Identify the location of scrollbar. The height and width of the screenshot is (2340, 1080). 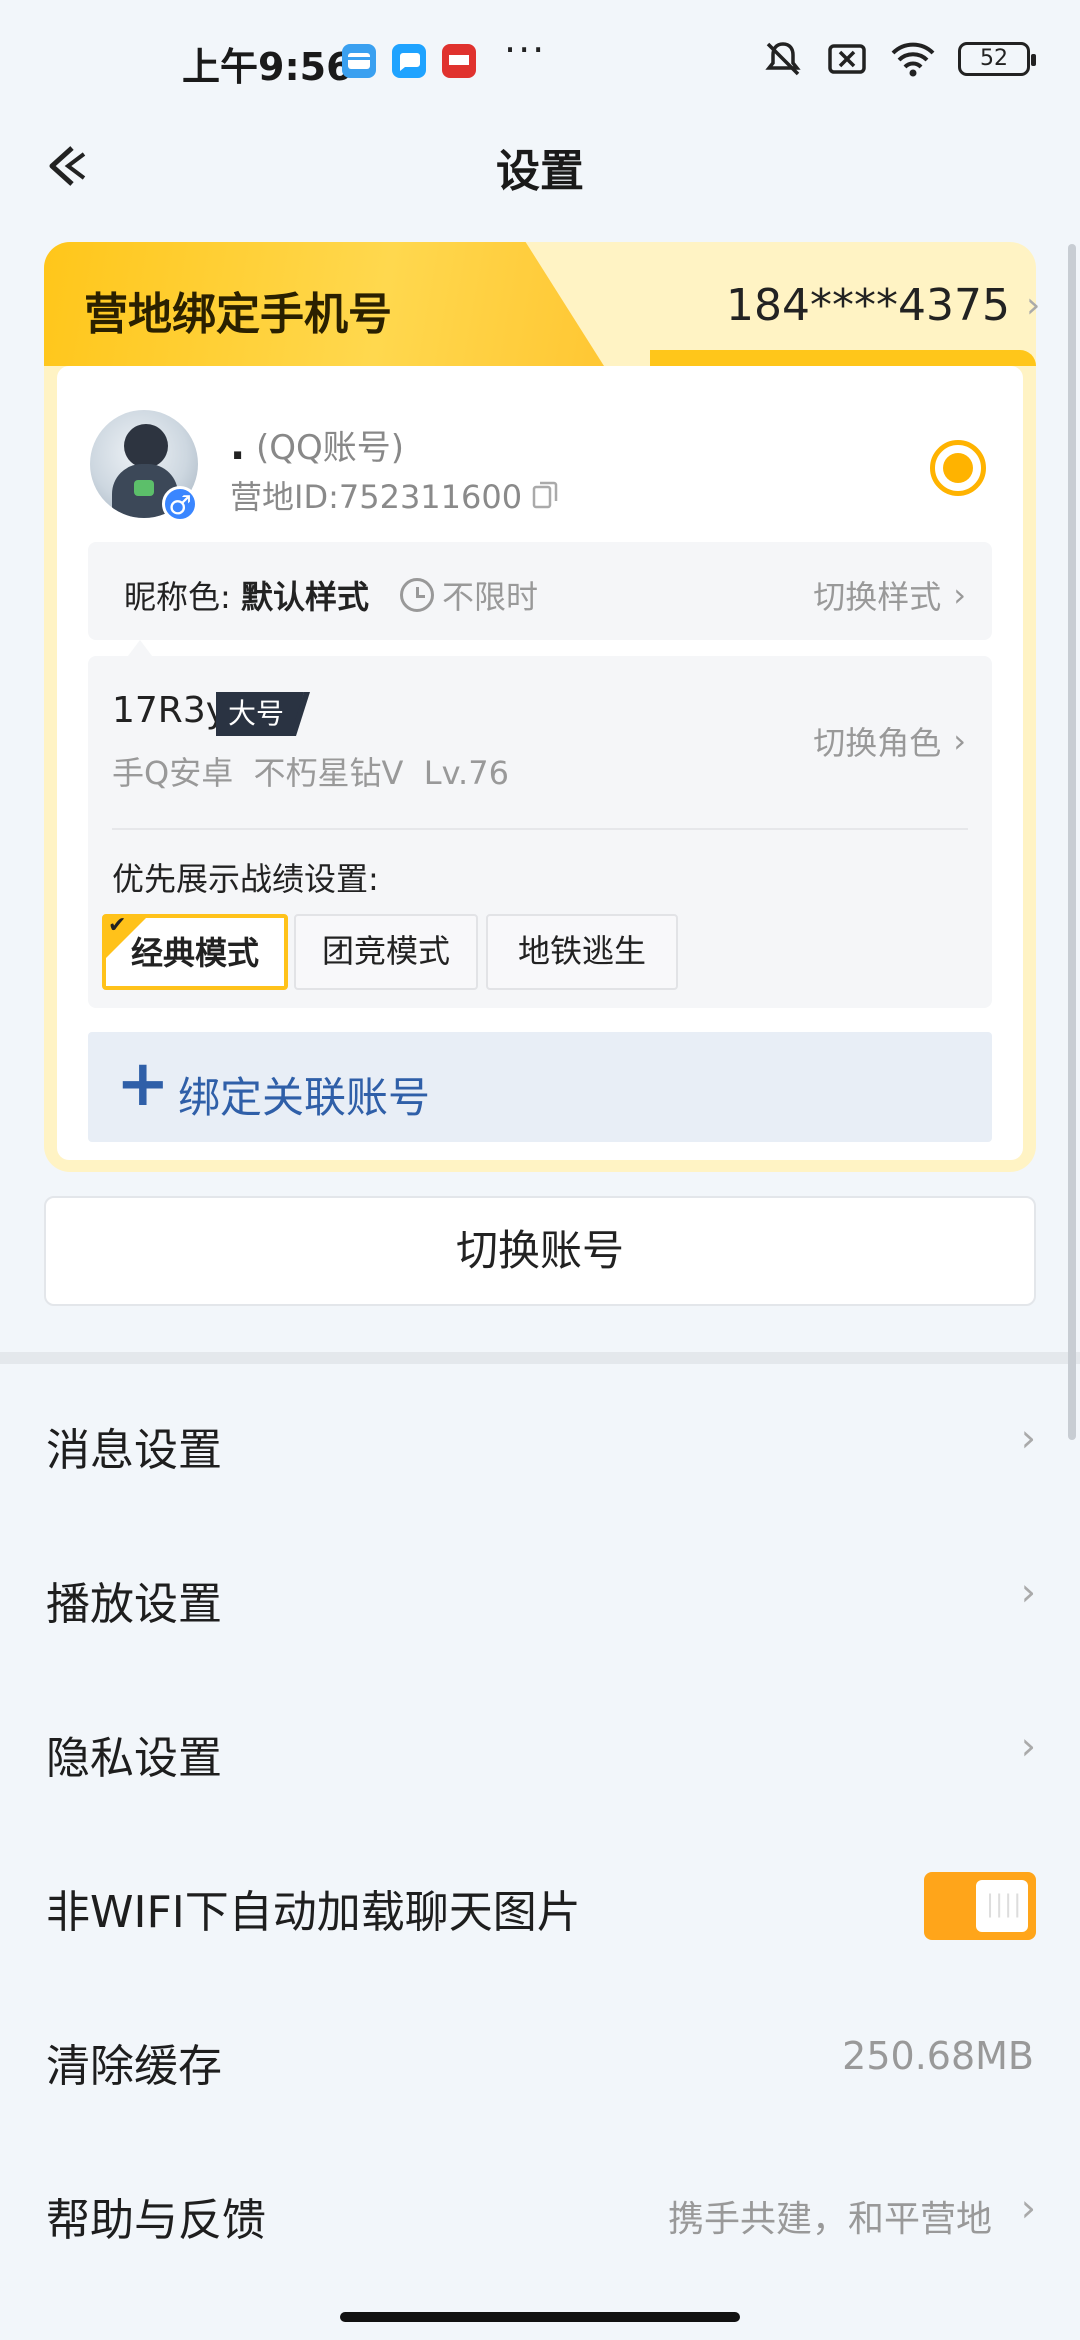
(1072, 842).